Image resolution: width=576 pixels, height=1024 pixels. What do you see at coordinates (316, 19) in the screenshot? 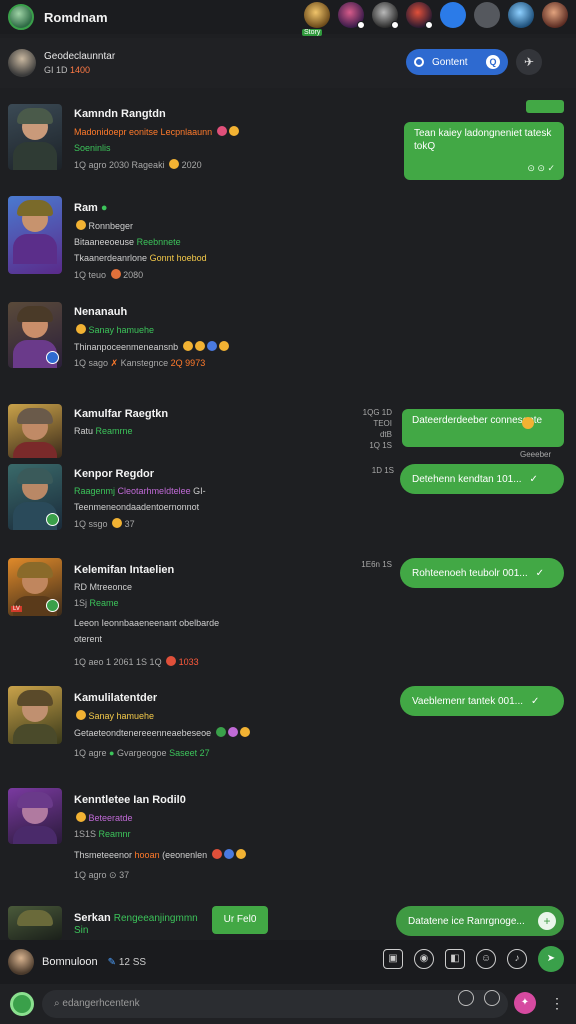
I see `story-avatar: Story` at bounding box center [316, 19].